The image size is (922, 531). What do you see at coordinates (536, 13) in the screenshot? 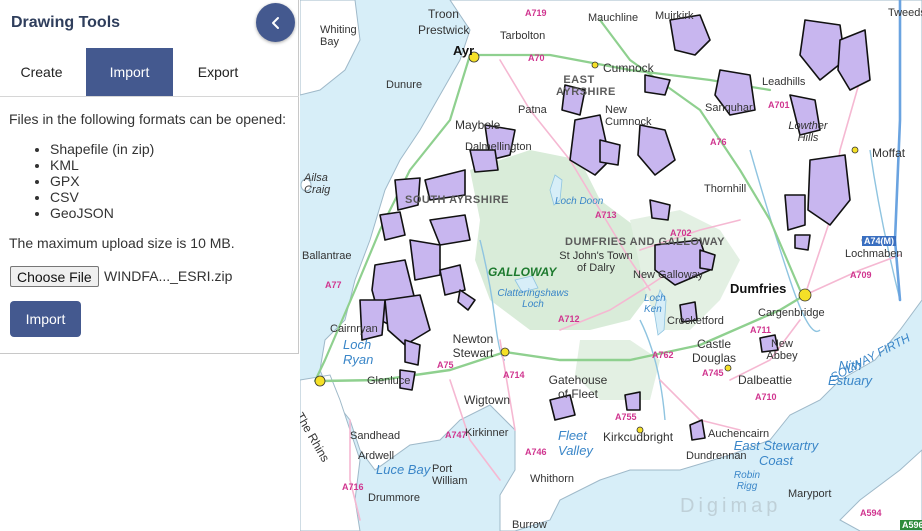
I see `map-label-road-a719: A719` at bounding box center [536, 13].